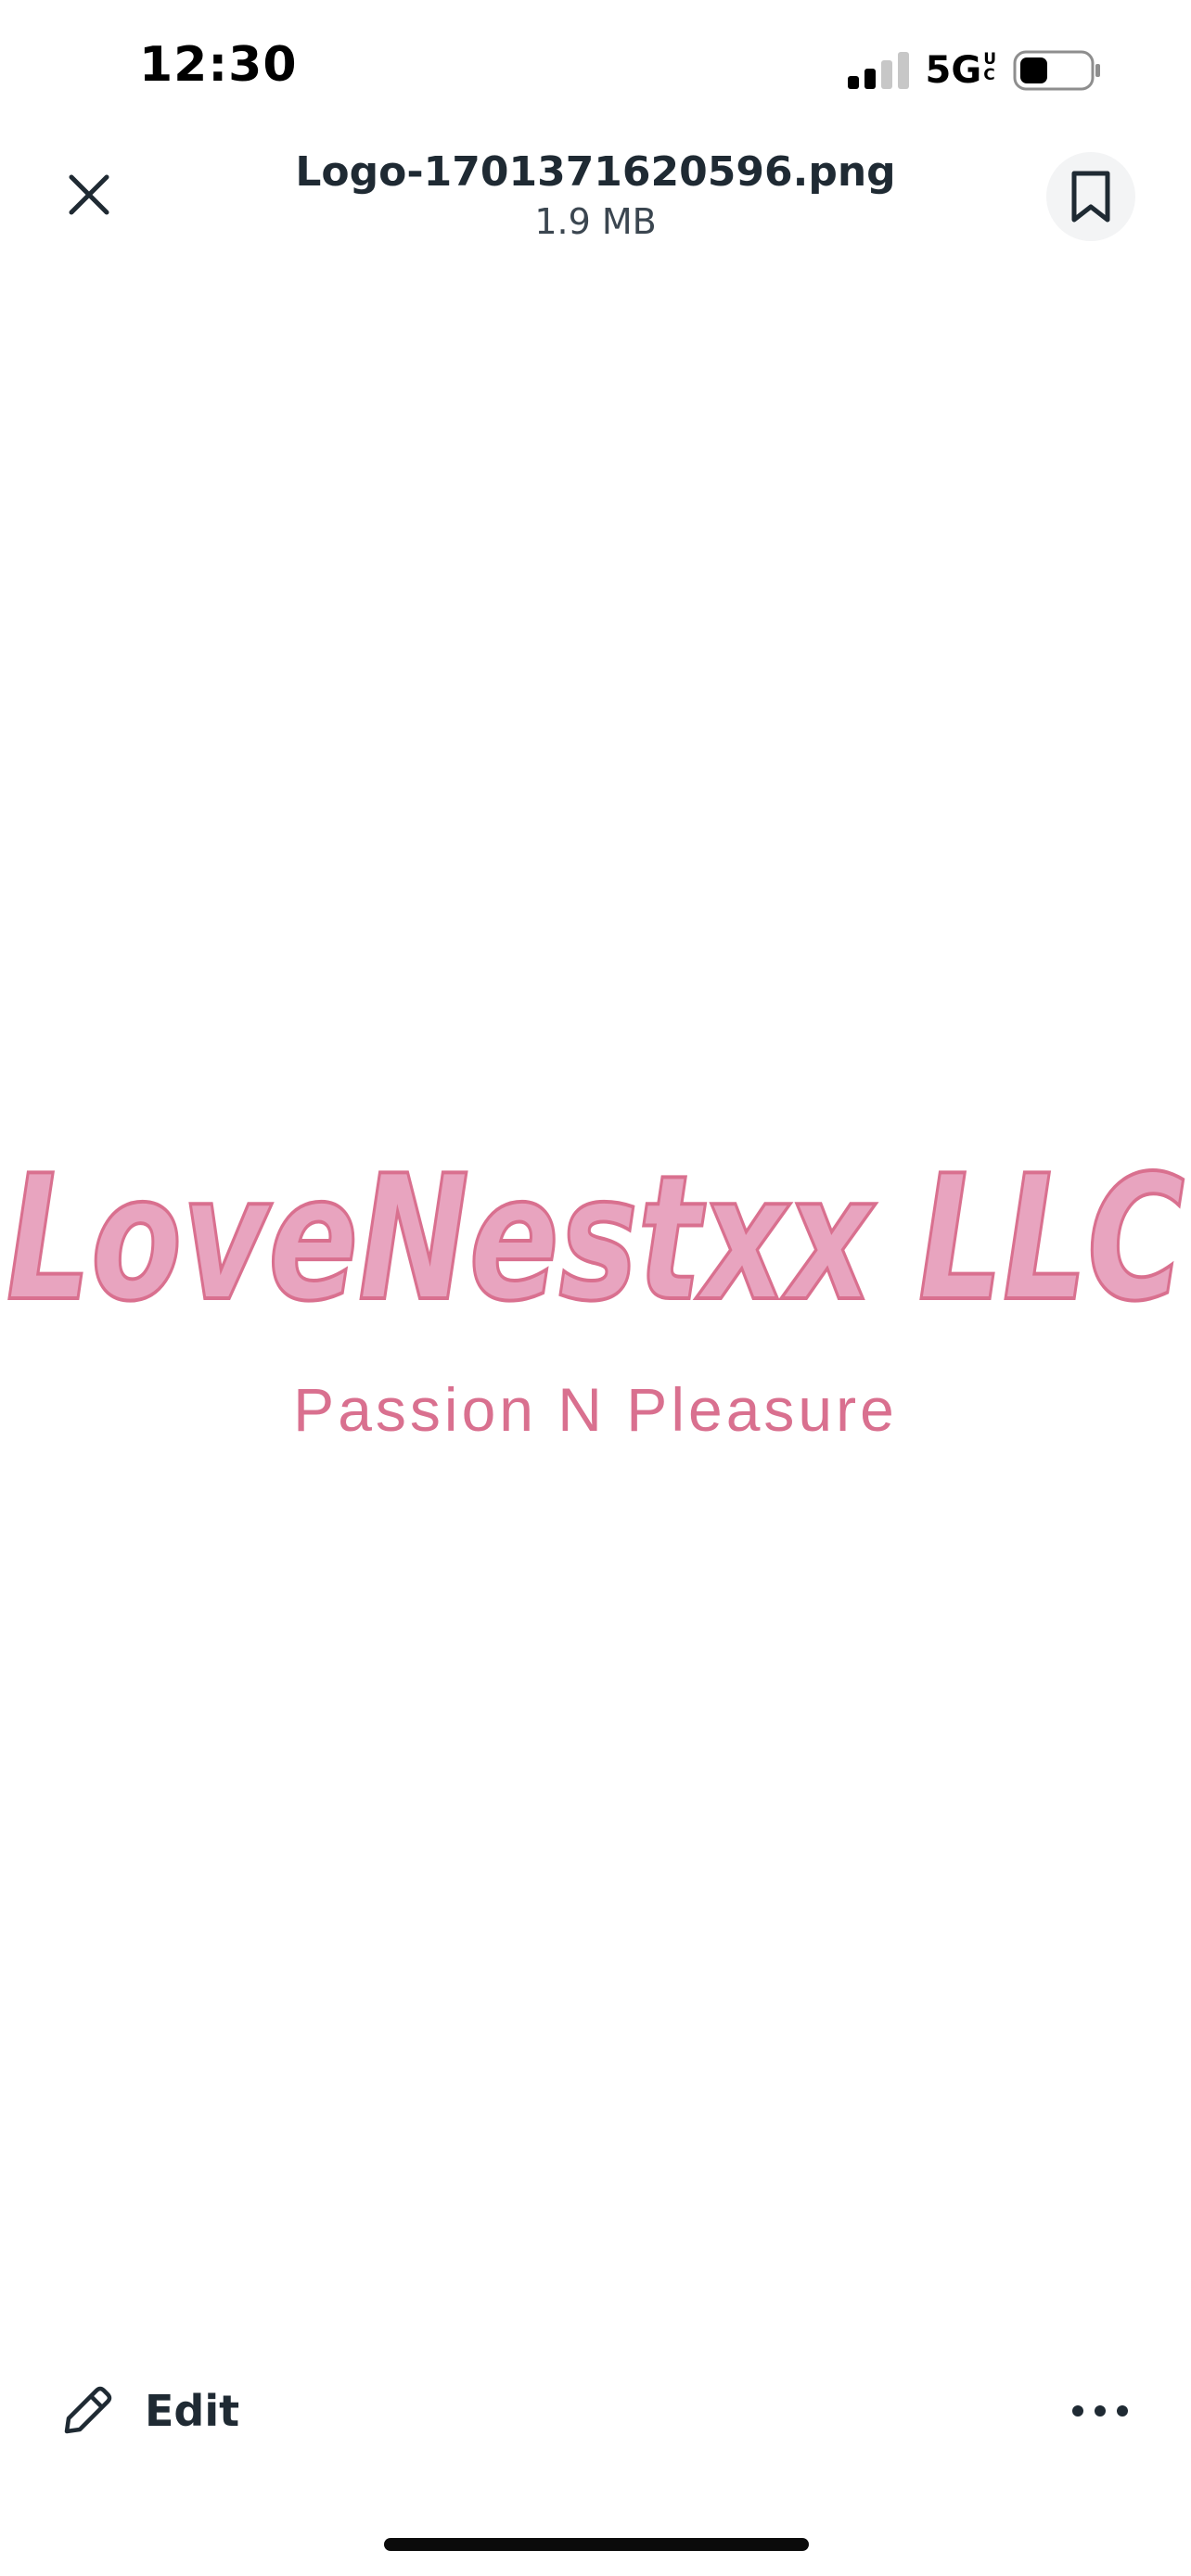  Describe the element at coordinates (595, 172) in the screenshot. I see `file-name: Logo-1701371620596.png` at that location.